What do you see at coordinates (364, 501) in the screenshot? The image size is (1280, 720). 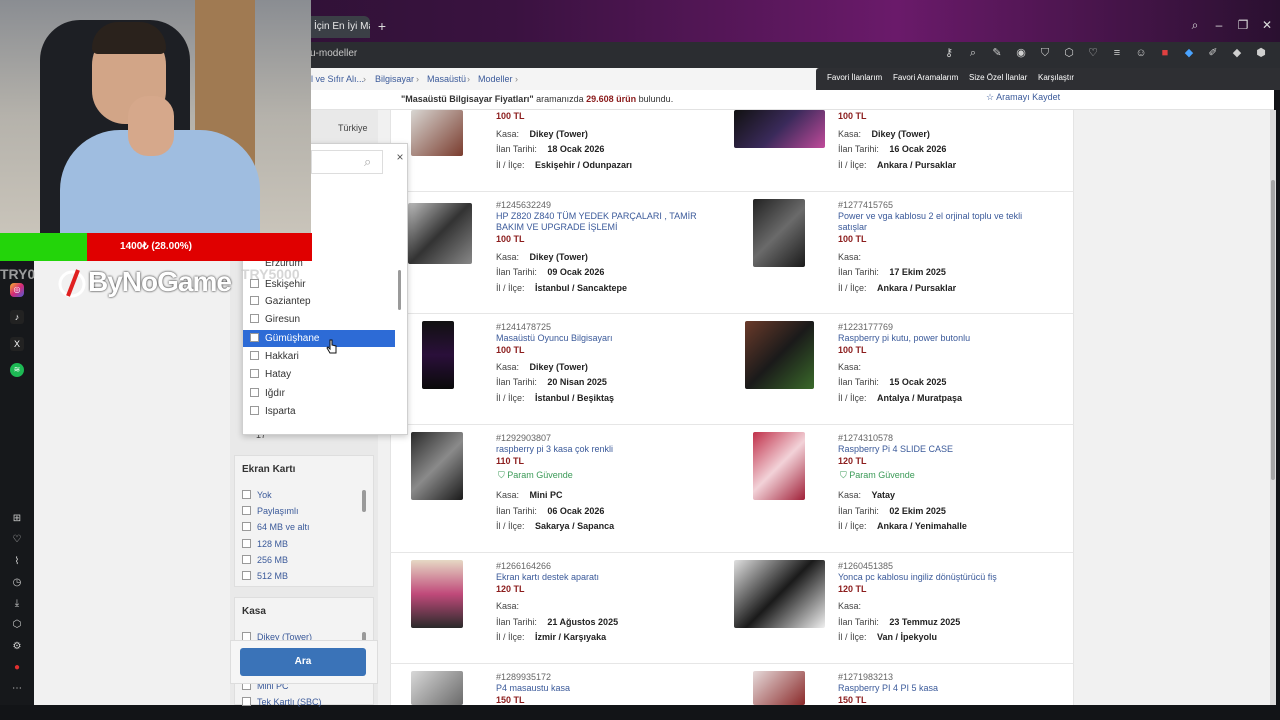 I see `gpu-scrollbar` at bounding box center [364, 501].